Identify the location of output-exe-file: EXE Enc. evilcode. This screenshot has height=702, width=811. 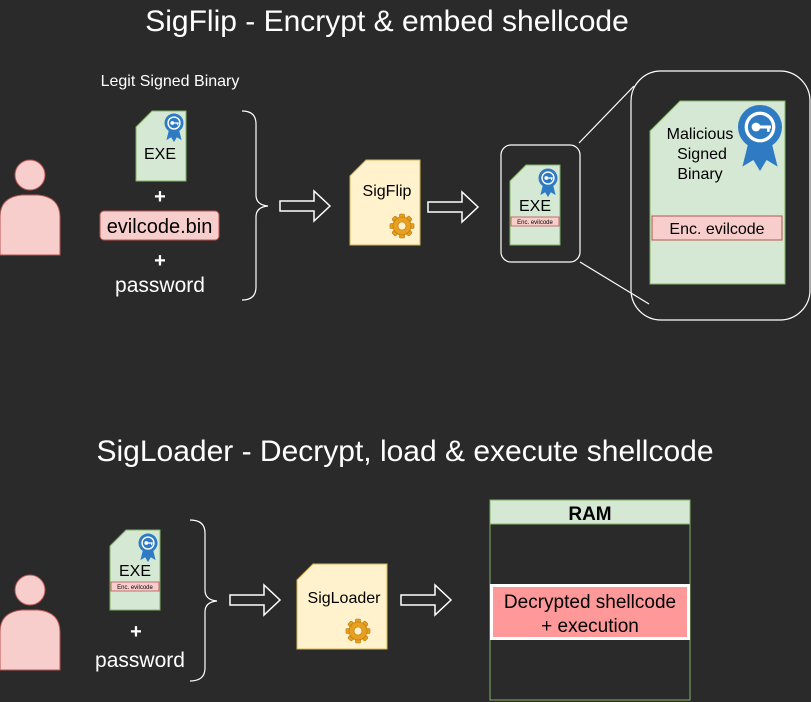
(535, 205).